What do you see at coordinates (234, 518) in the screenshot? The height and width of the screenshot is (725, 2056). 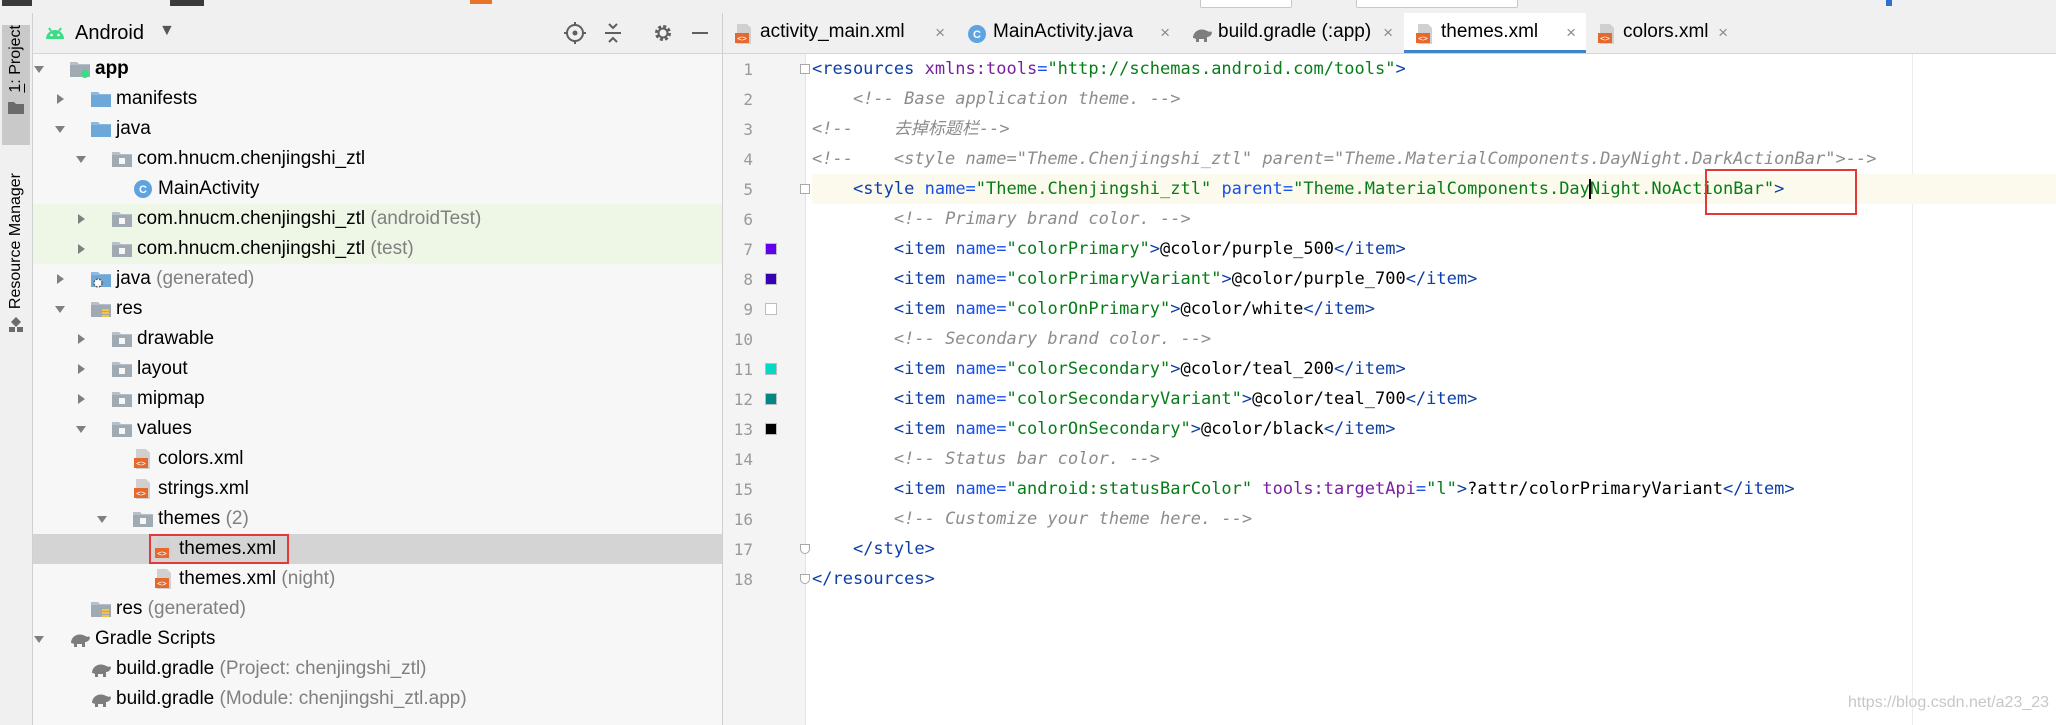 I see `tree-item-suffix: (2)` at bounding box center [234, 518].